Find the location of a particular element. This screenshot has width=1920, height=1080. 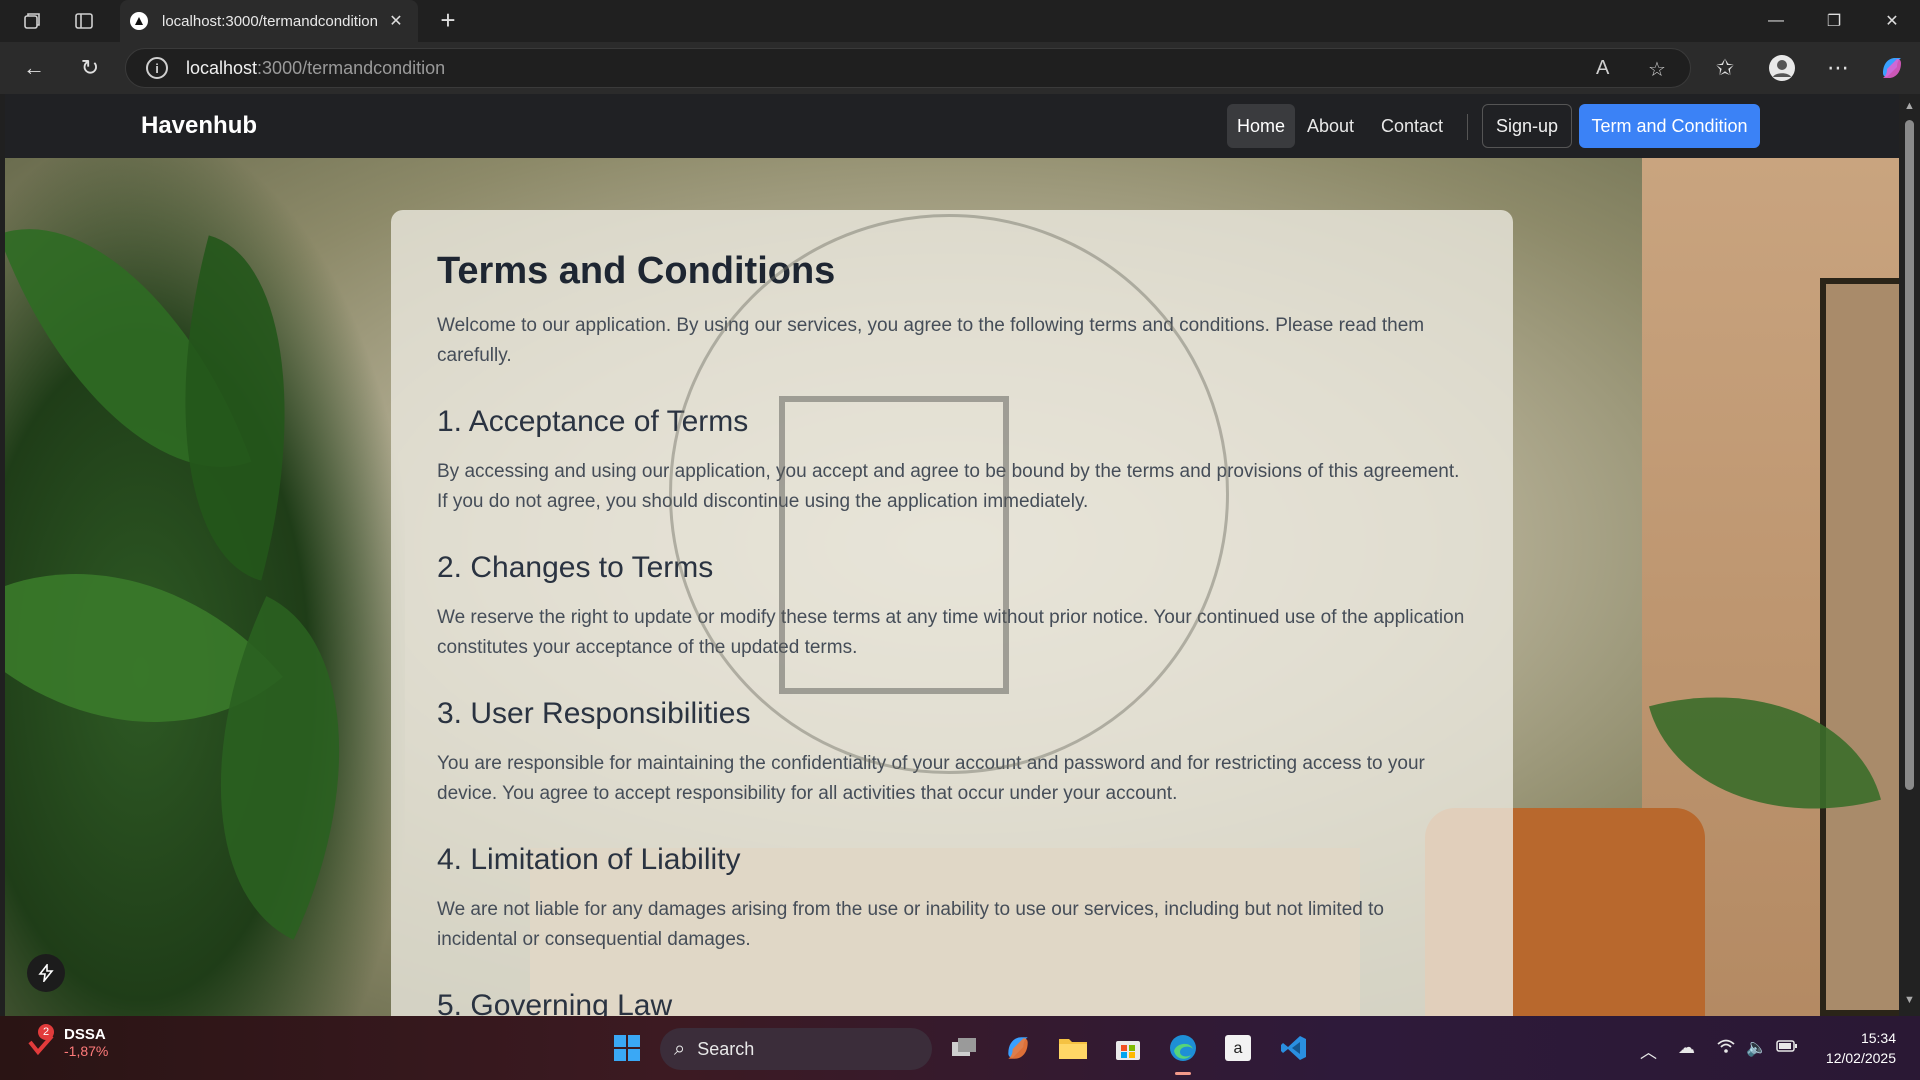

site-favicon-icon is located at coordinates (139, 21).